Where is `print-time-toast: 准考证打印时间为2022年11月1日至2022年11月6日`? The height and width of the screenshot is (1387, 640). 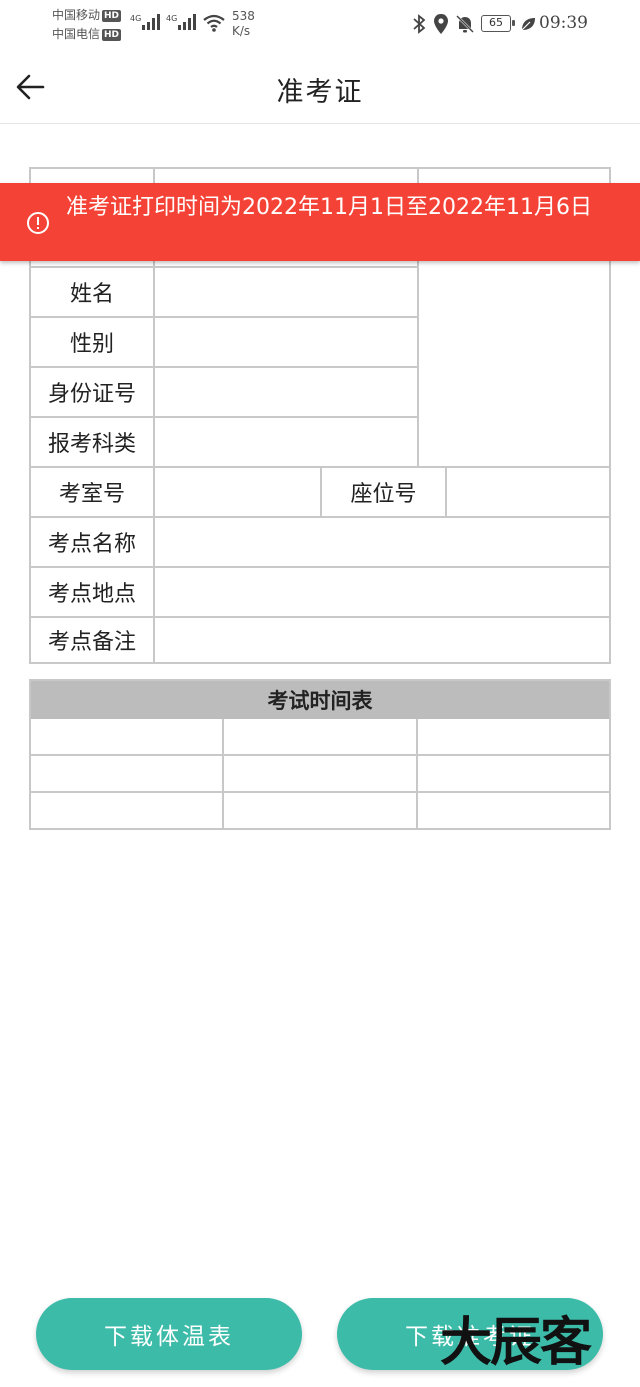 print-time-toast: 准考证打印时间为2022年11月1日至2022年11月6日 is located at coordinates (320, 222).